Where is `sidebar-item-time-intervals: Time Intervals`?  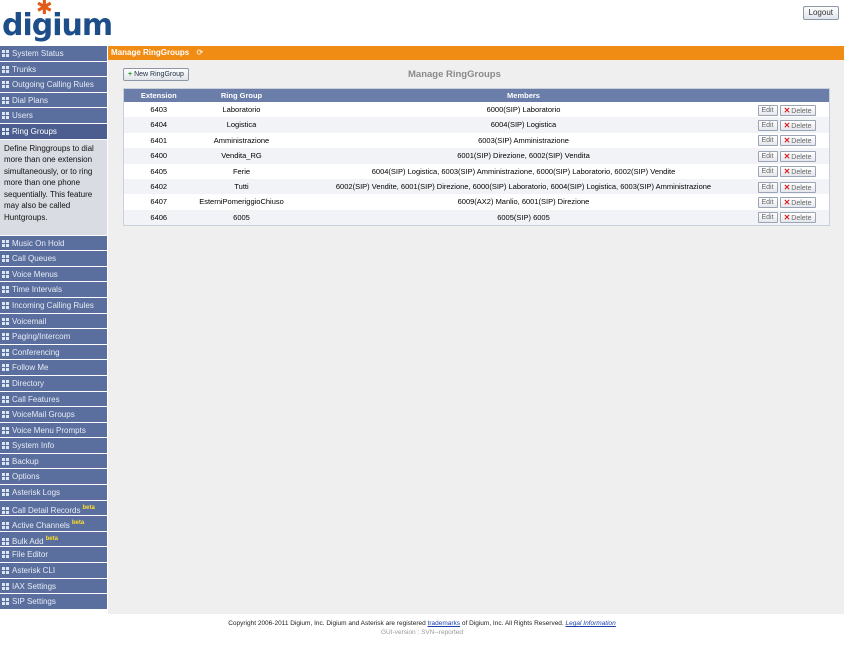 sidebar-item-time-intervals: Time Intervals is located at coordinates (53, 290).